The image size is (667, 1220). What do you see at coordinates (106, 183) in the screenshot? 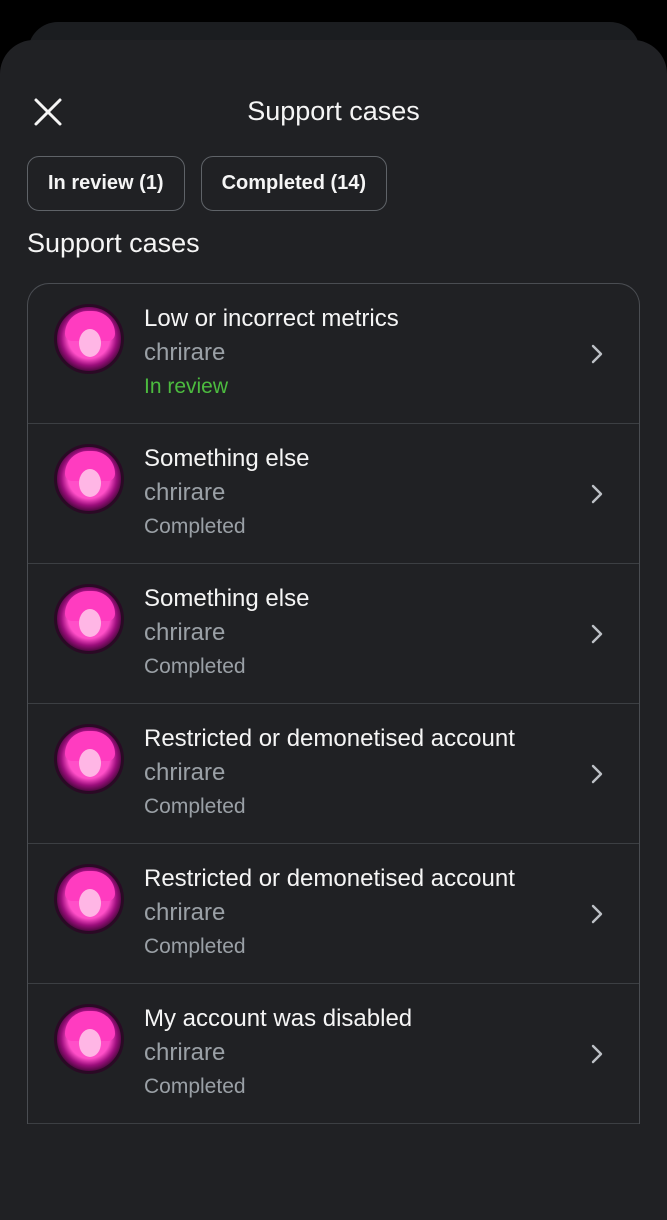
I see `tab-in-review: In review (1)` at bounding box center [106, 183].